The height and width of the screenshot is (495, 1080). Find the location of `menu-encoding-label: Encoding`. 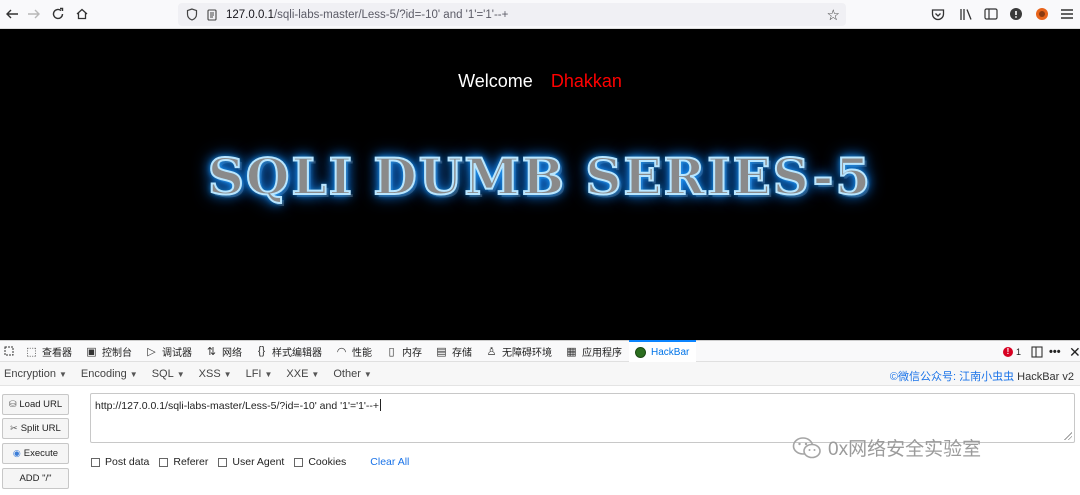

menu-encoding-label: Encoding is located at coordinates (103, 373).